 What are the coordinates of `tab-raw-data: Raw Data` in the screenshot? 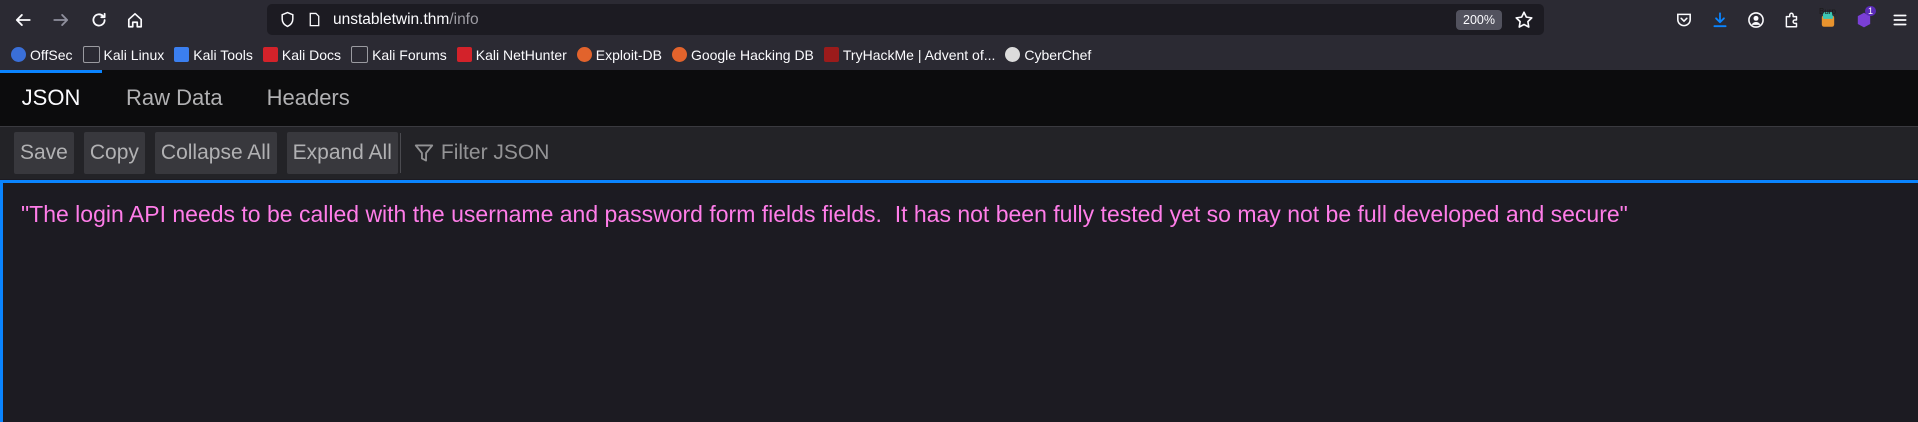 It's located at (174, 98).